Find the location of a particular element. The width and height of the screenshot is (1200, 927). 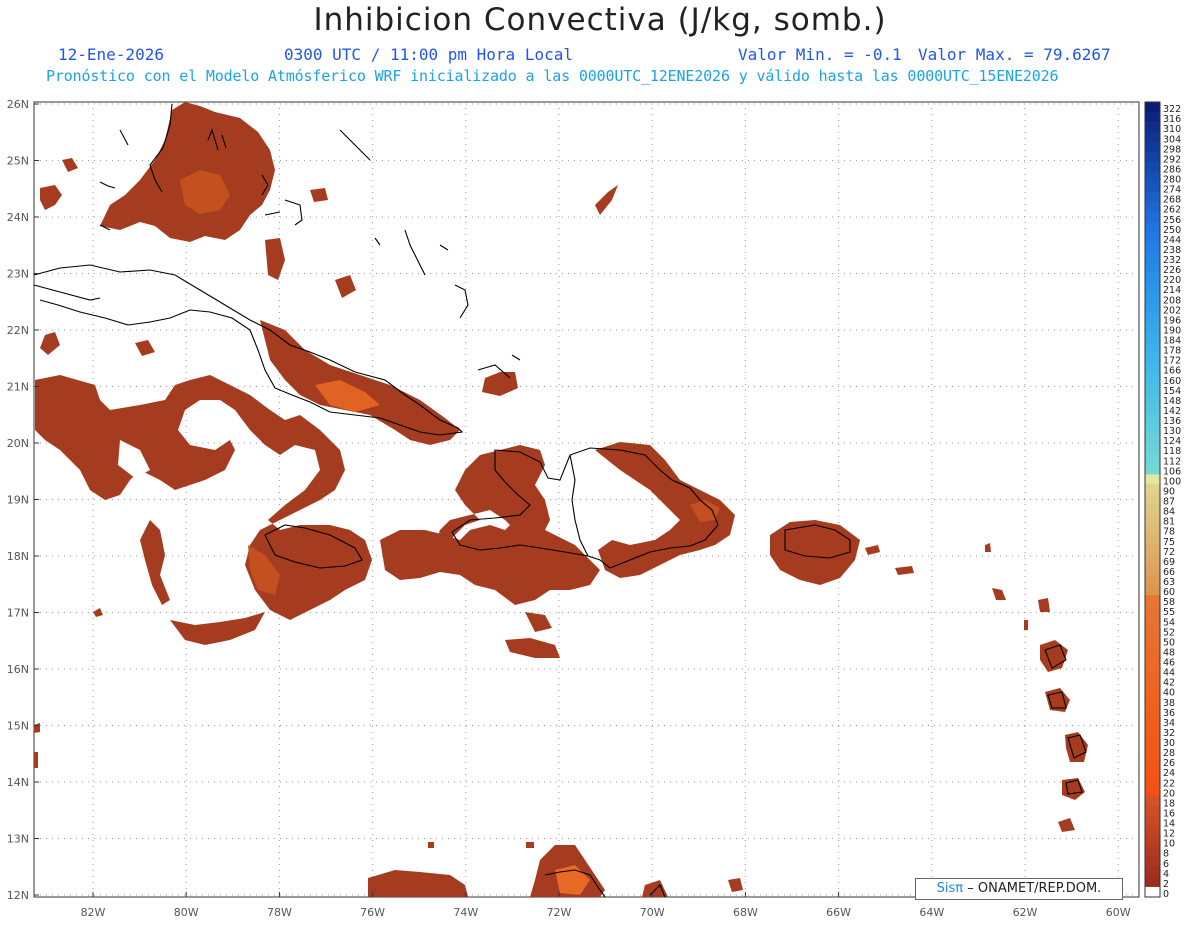

lon-label: 68W is located at coordinates (745, 912).